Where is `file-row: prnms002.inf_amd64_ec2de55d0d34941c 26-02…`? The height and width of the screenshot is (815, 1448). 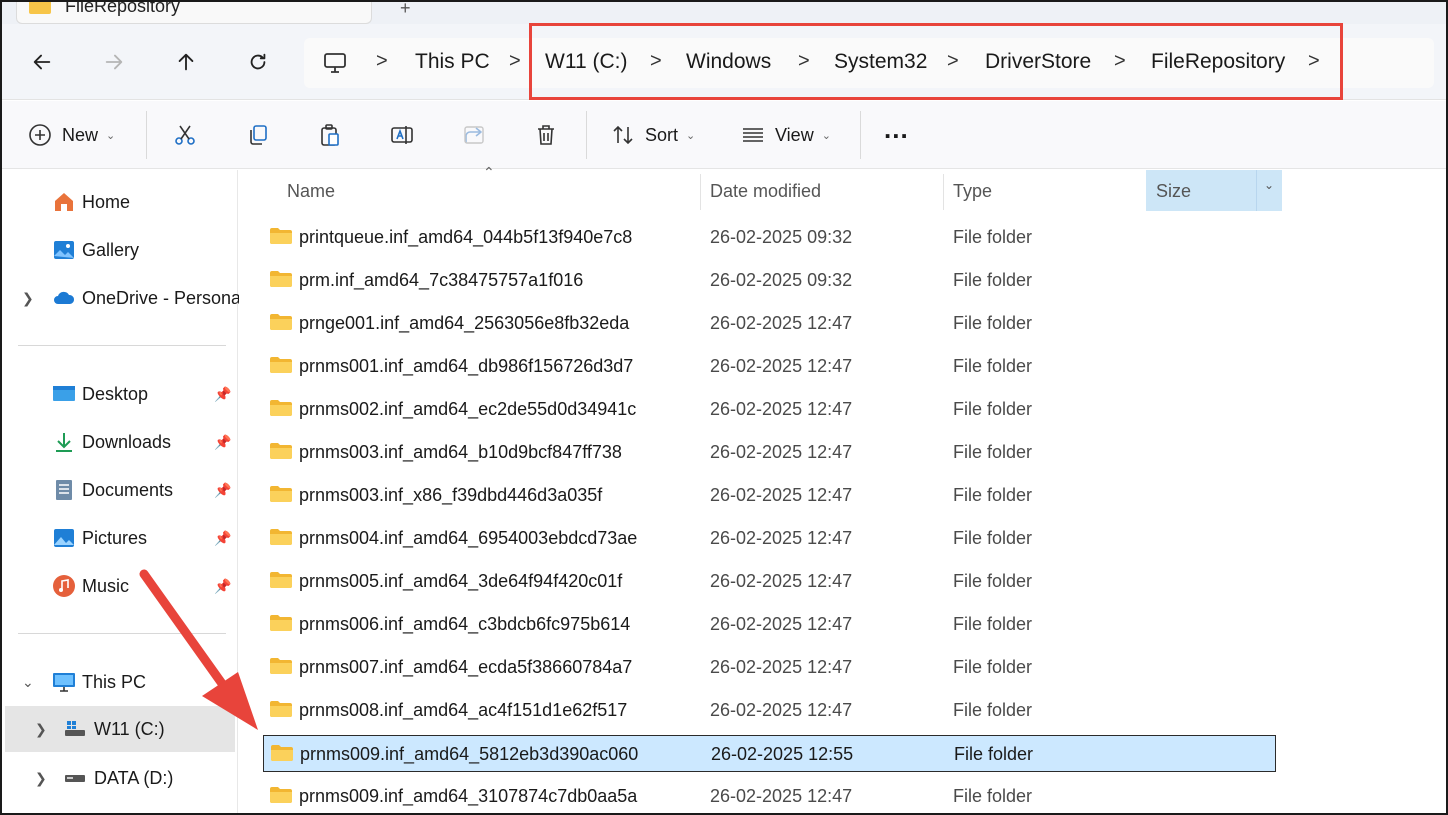 file-row: prnms002.inf_amd64_ec2de55d0d34941c 26-02… is located at coordinates (769, 409).